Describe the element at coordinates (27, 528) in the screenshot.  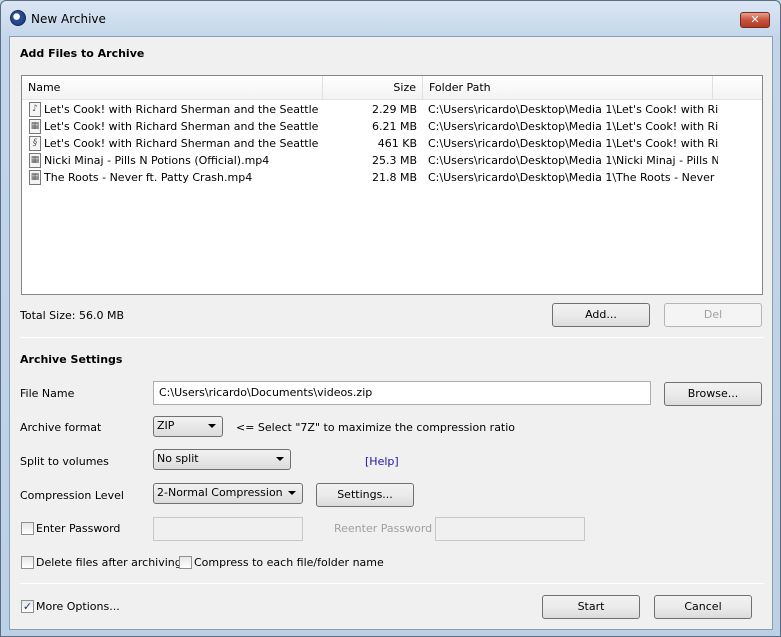
I see `password-checkbox` at that location.